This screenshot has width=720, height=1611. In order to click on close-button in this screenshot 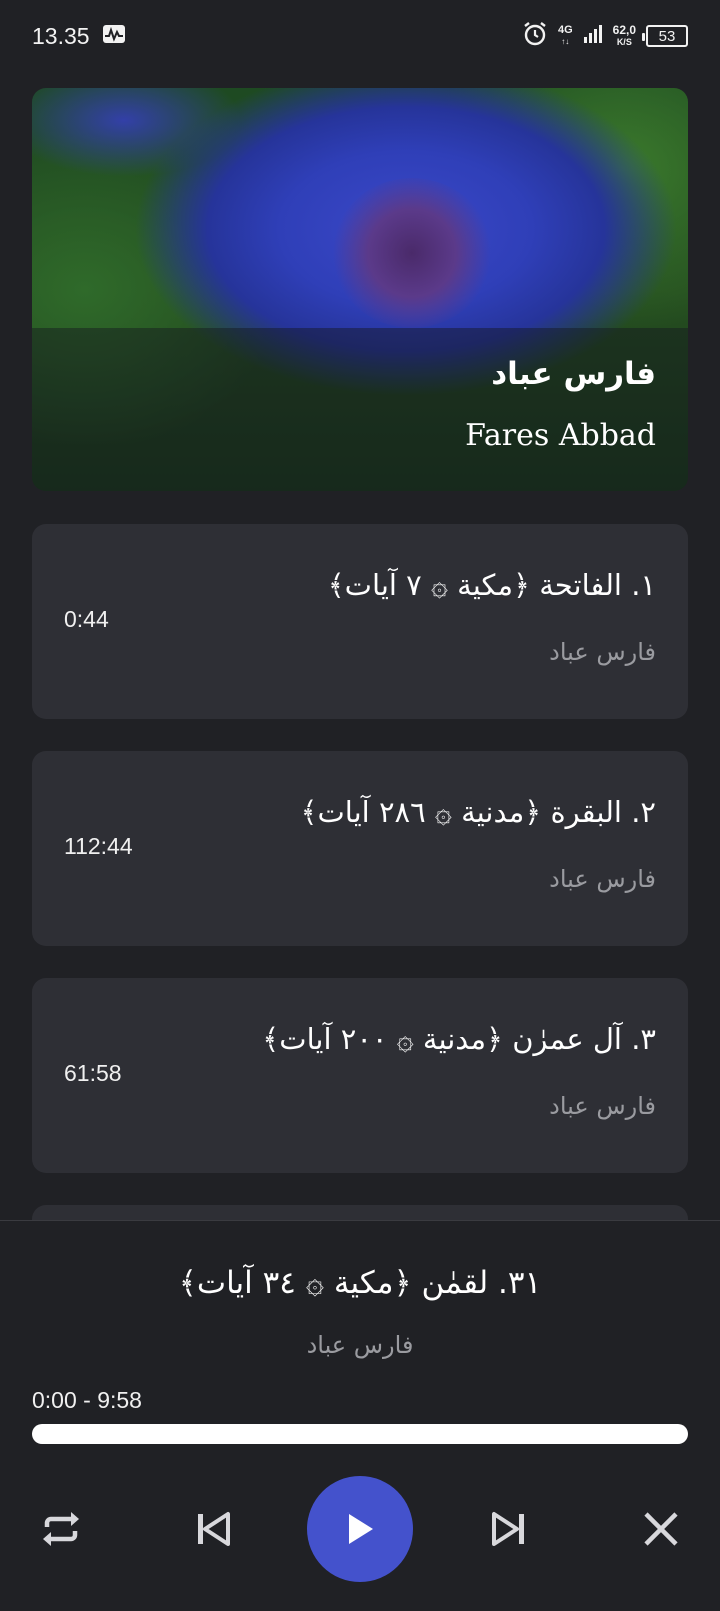, I will do `click(661, 1529)`.